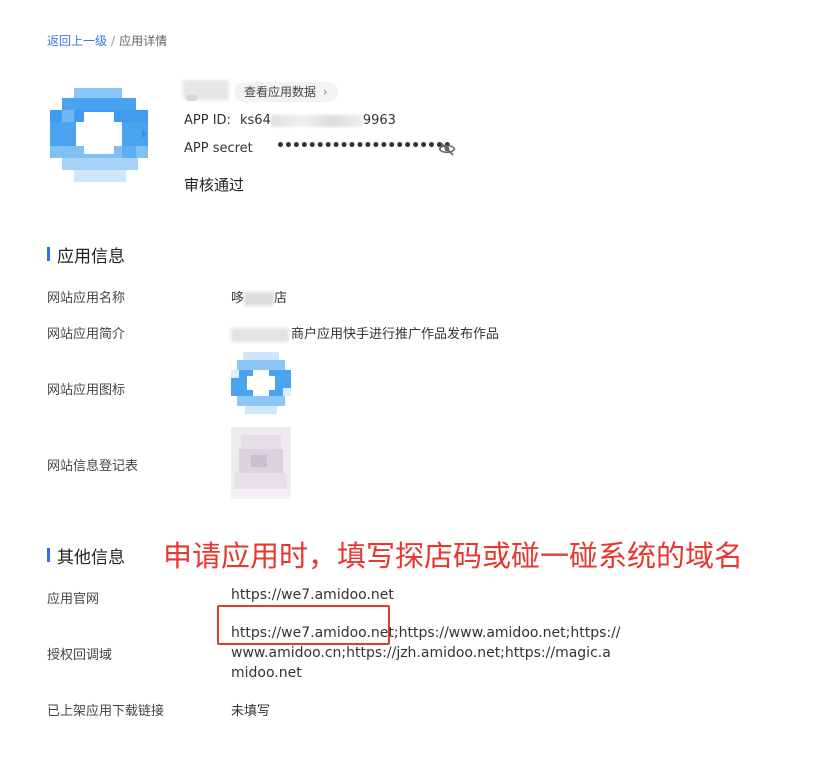 The image size is (838, 783). What do you see at coordinates (379, 120) in the screenshot?
I see `app-id-suffix: 9963` at bounding box center [379, 120].